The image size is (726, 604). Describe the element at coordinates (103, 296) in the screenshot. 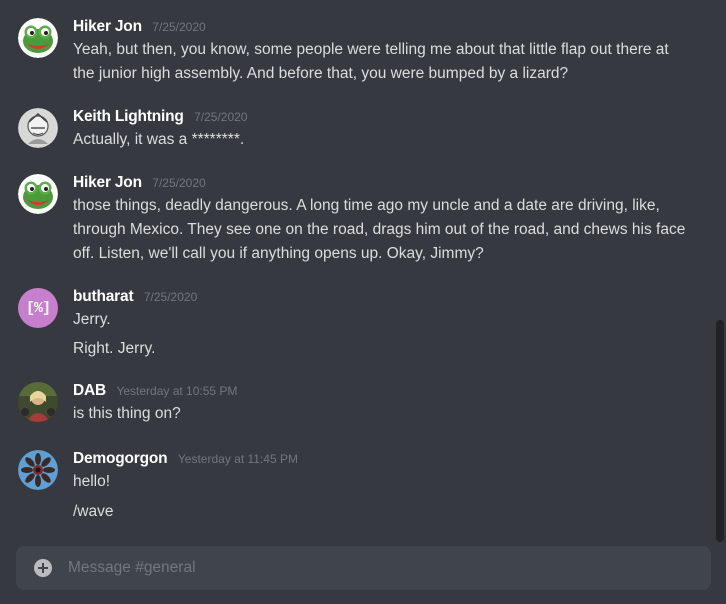

I see `author-name: butharat` at that location.